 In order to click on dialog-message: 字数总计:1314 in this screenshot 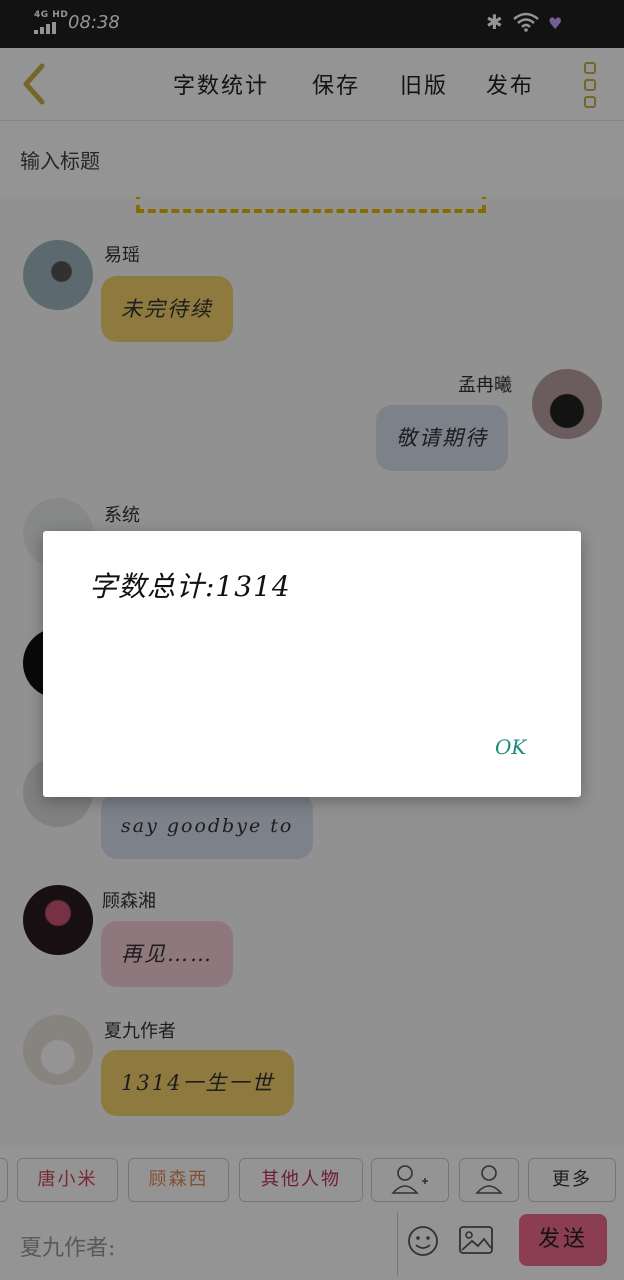, I will do `click(190, 586)`.